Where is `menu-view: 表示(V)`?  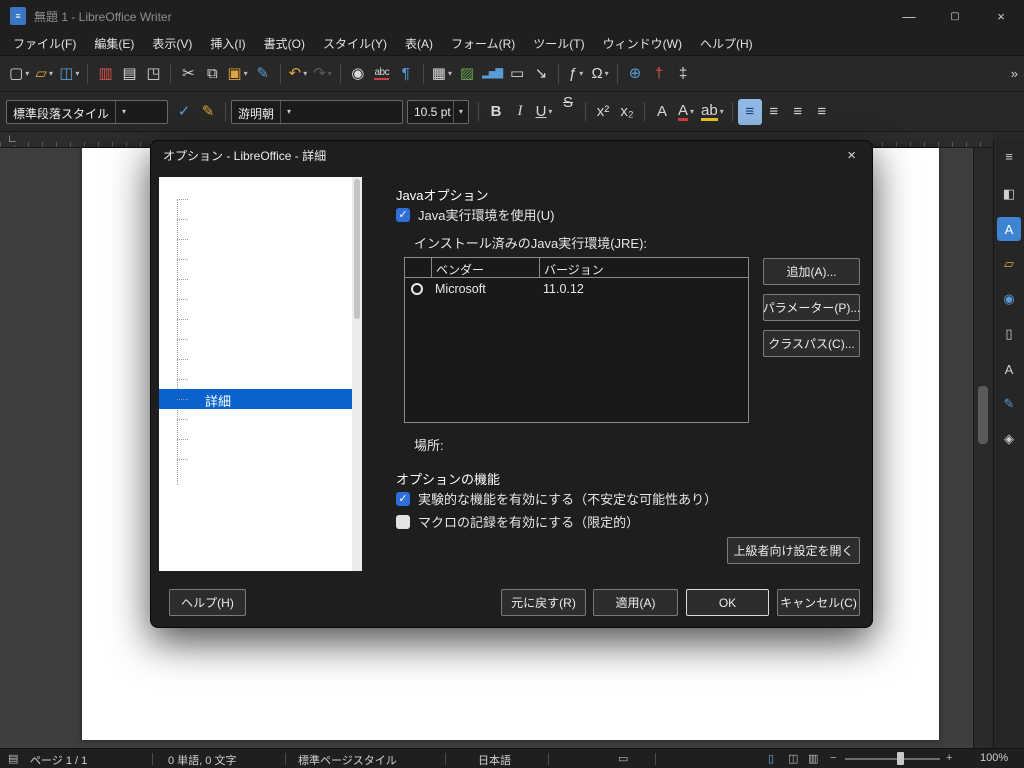 menu-view: 表示(V) is located at coordinates (172, 43).